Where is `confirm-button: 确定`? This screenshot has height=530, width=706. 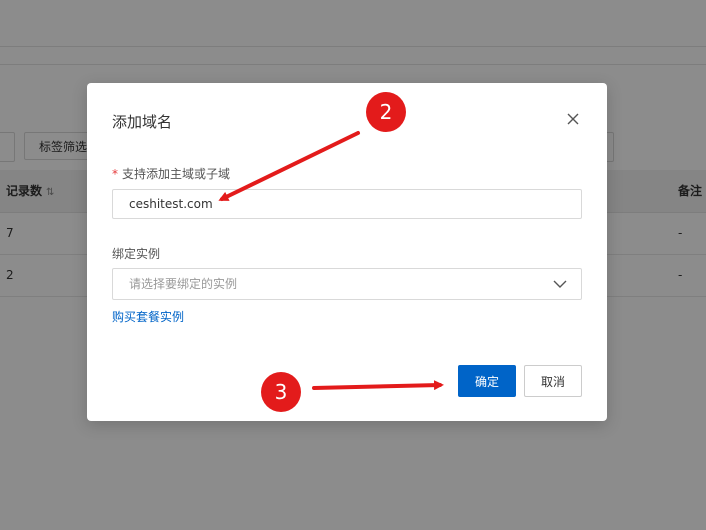
confirm-button: 确定 is located at coordinates (487, 381).